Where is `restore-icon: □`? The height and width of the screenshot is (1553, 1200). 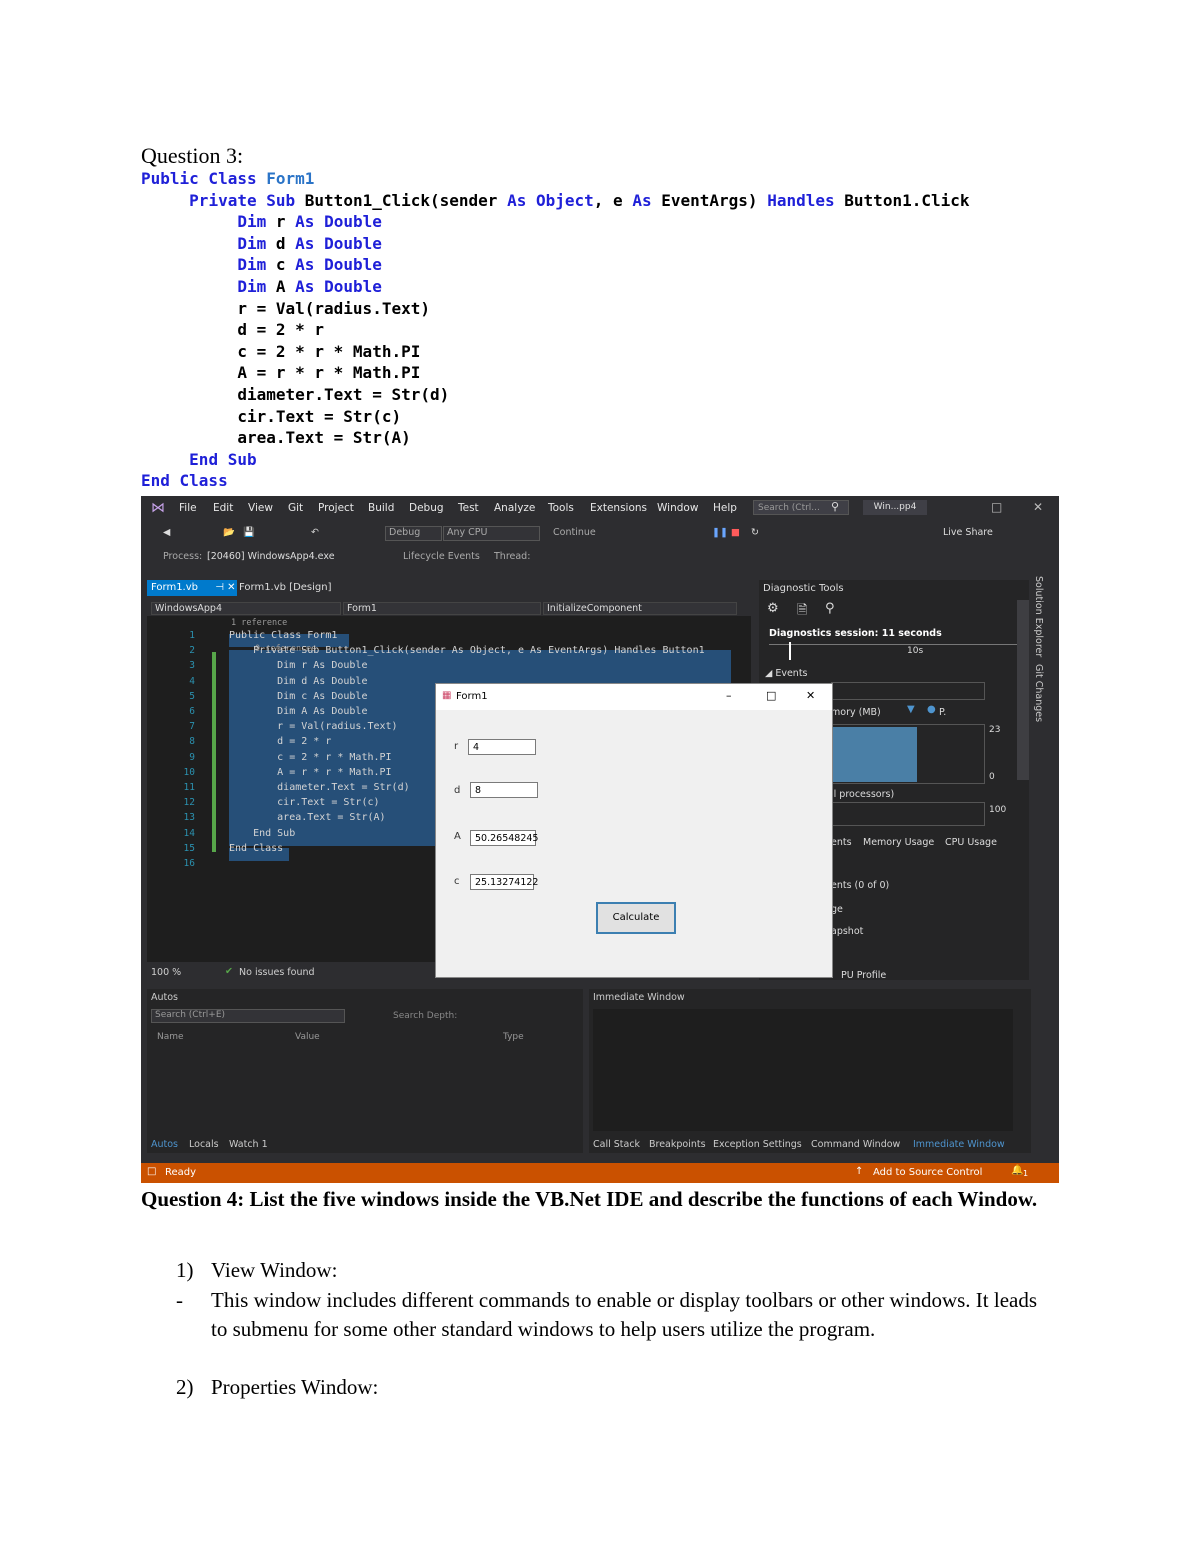
restore-icon: □ is located at coordinates (996, 507).